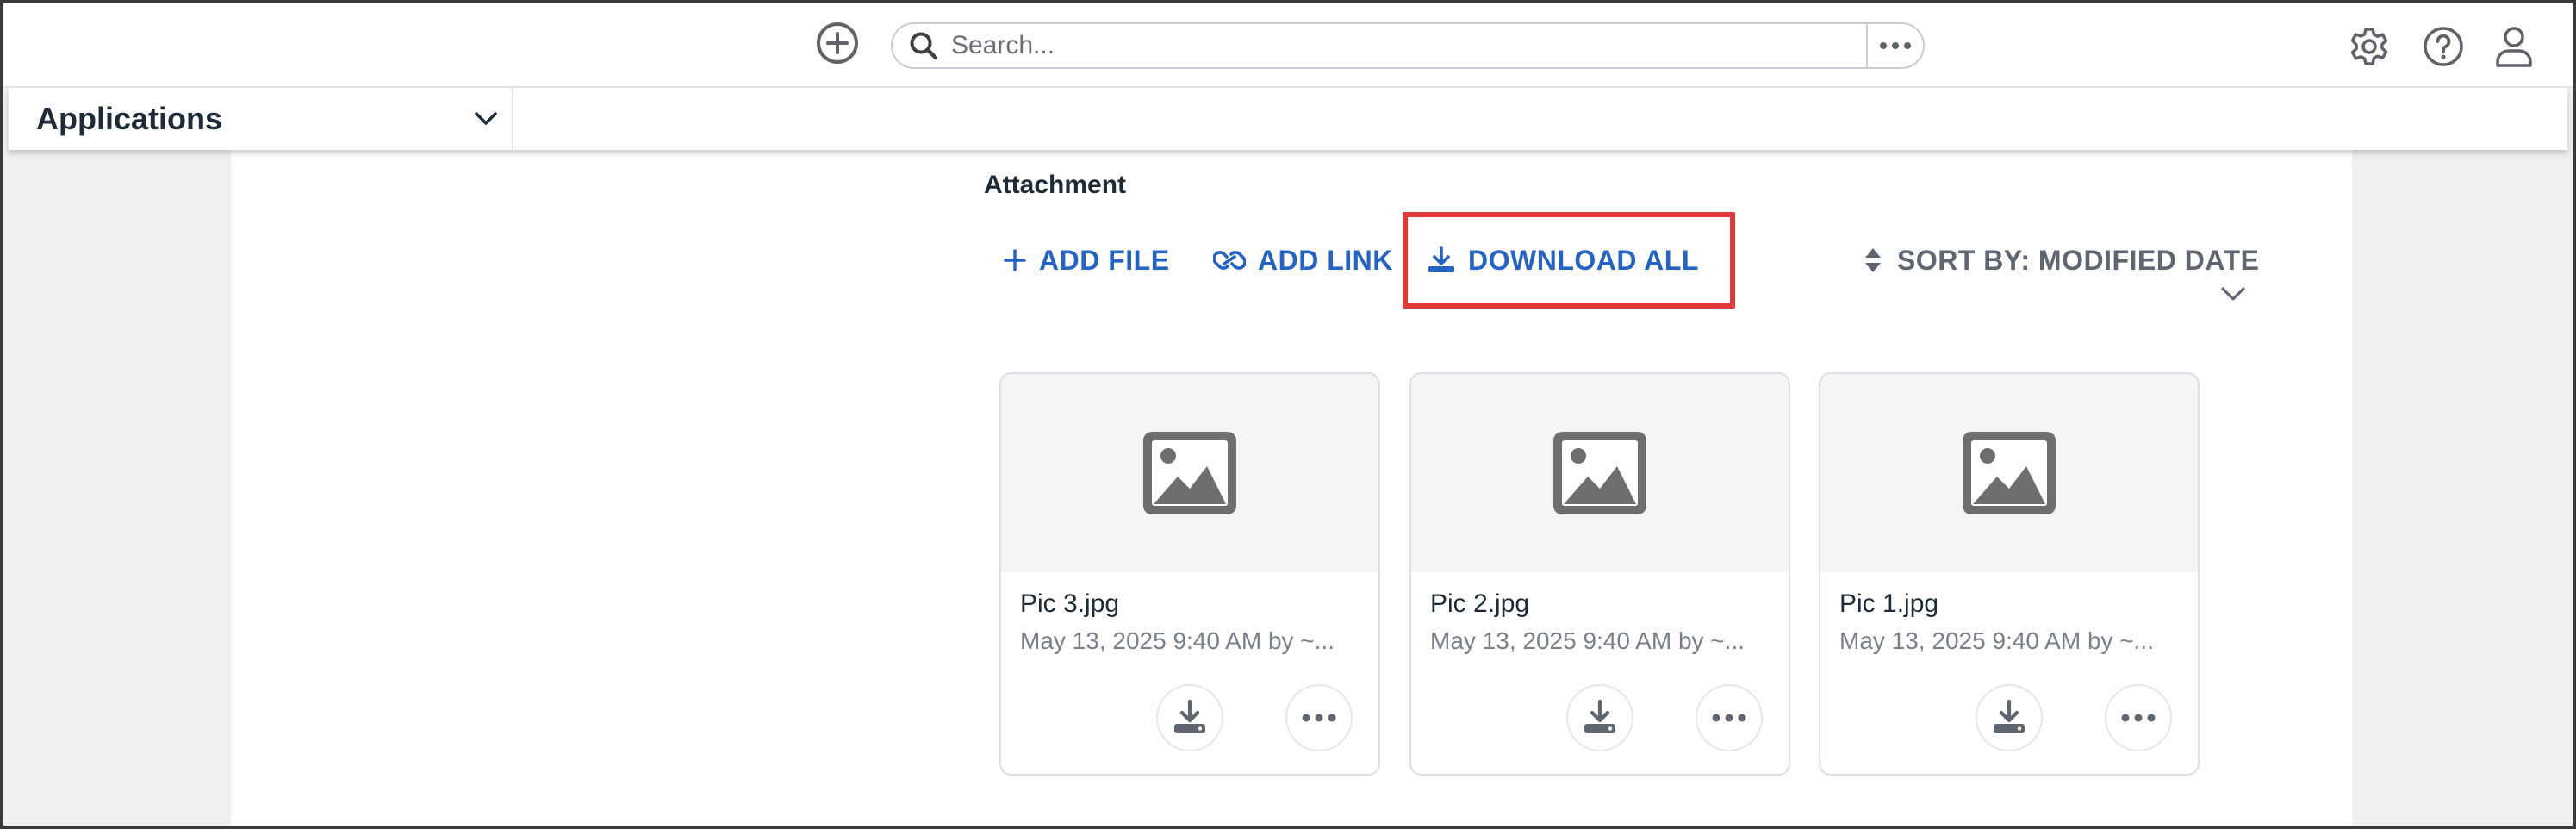 The height and width of the screenshot is (829, 2576). I want to click on section-title: Attachment, so click(1056, 185).